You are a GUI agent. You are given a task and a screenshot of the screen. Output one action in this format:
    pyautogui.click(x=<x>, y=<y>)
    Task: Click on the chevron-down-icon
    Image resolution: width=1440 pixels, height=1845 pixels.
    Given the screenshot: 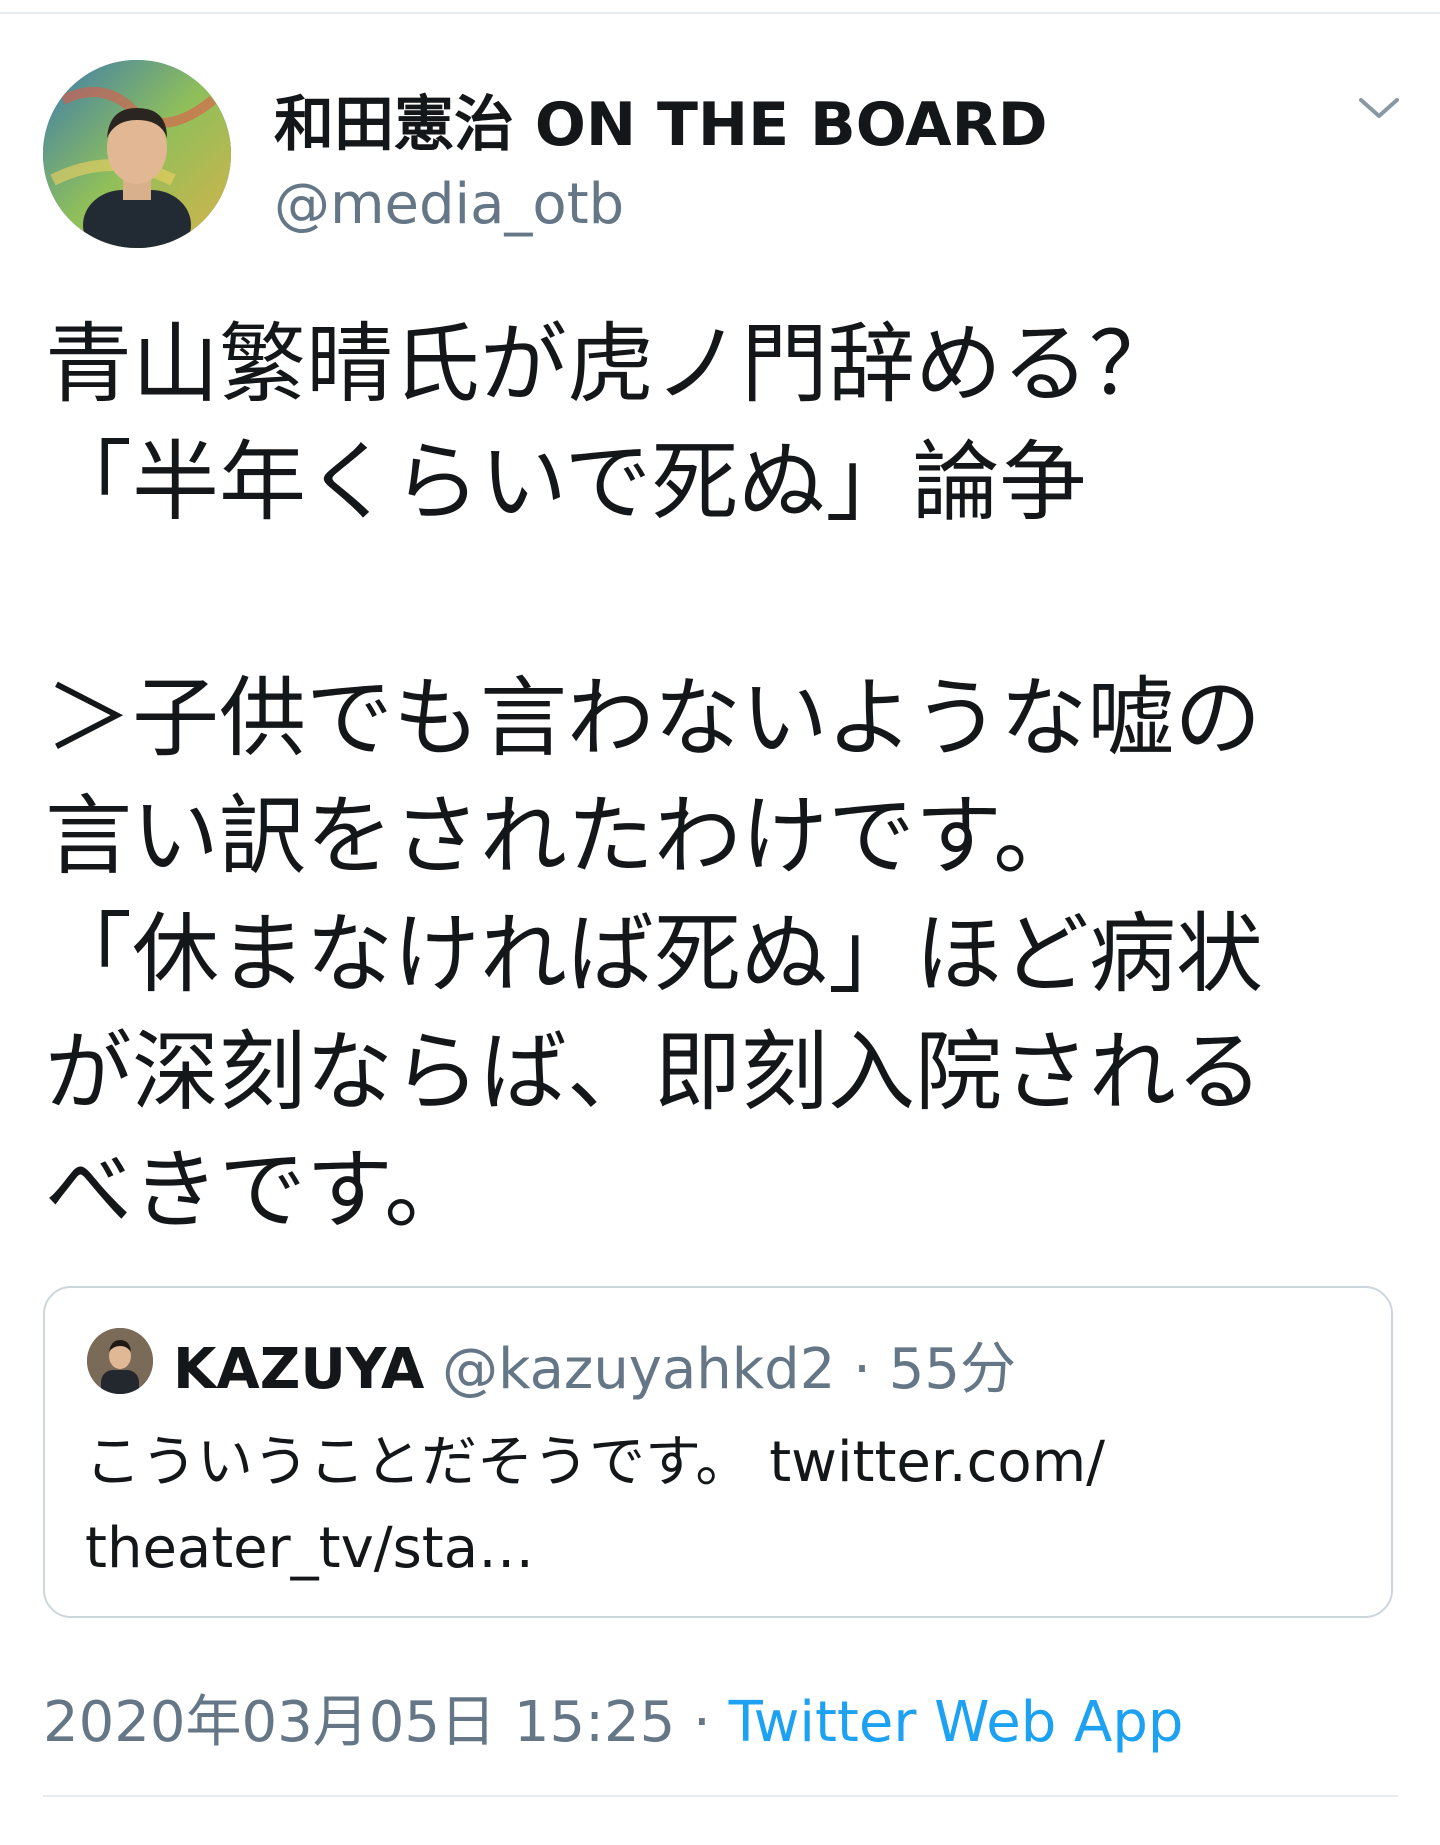 What is the action you would take?
    pyautogui.click(x=1379, y=108)
    